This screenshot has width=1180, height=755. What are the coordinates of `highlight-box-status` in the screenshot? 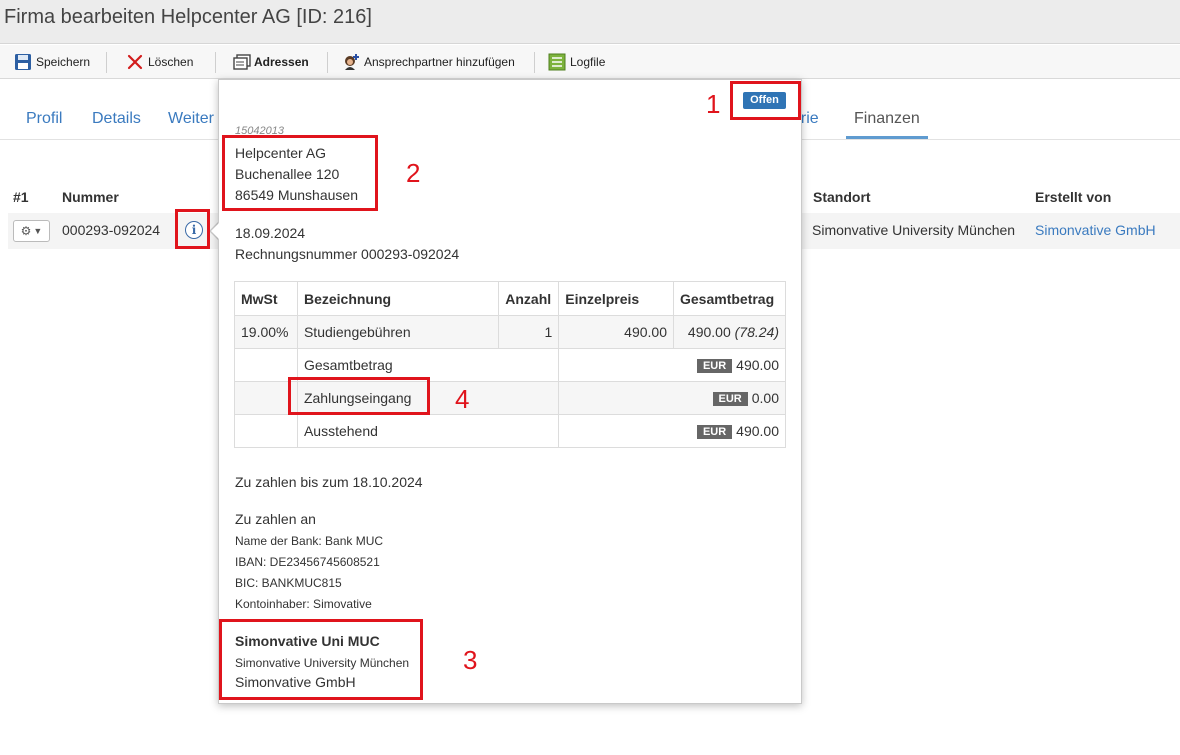 It's located at (765, 100).